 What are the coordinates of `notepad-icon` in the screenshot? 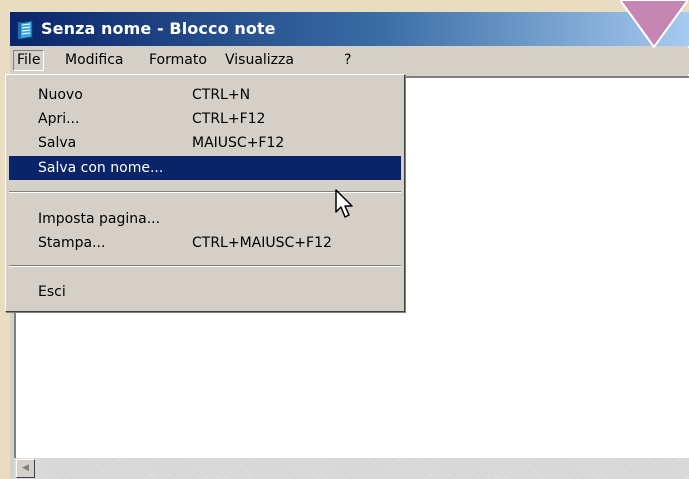 It's located at (25, 30).